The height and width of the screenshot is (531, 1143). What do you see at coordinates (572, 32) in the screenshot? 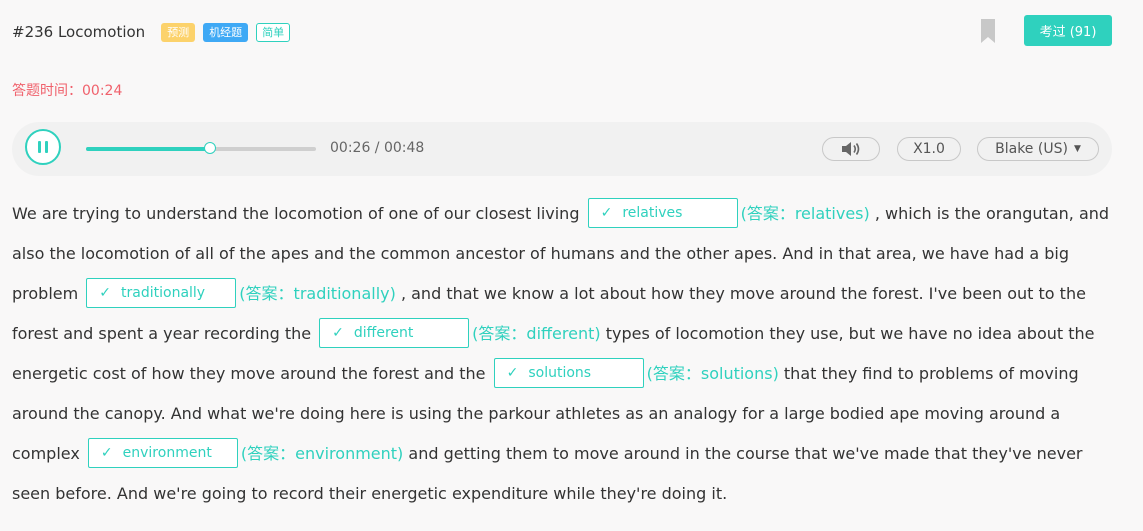
I see `question-header: #236 Locomotion 预测 机经题 简单` at bounding box center [572, 32].